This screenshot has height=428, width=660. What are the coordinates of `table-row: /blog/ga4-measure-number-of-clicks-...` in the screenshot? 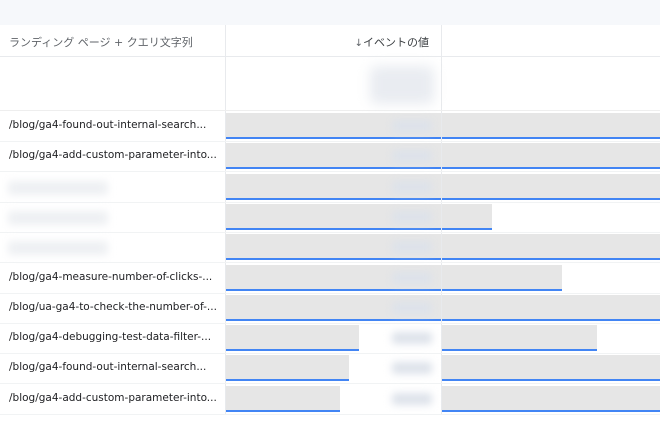 It's located at (330, 278).